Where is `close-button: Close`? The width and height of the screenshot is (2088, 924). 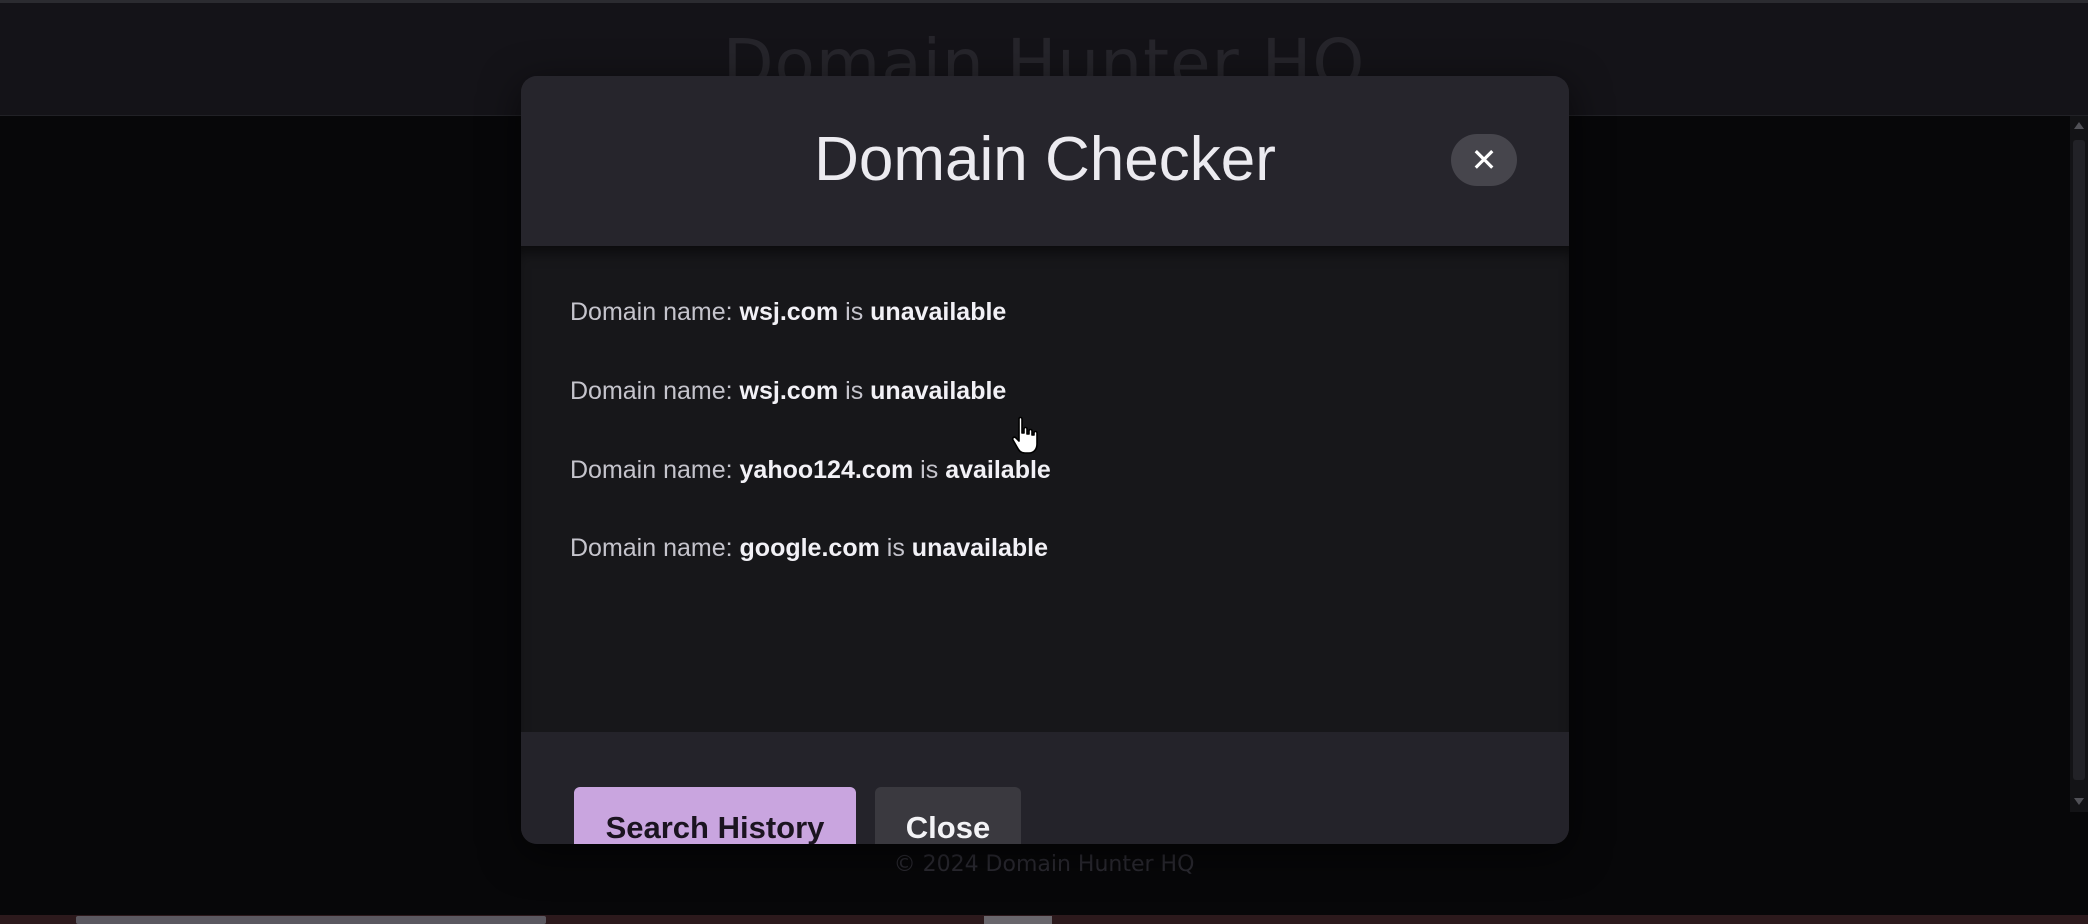 close-button: Close is located at coordinates (948, 815).